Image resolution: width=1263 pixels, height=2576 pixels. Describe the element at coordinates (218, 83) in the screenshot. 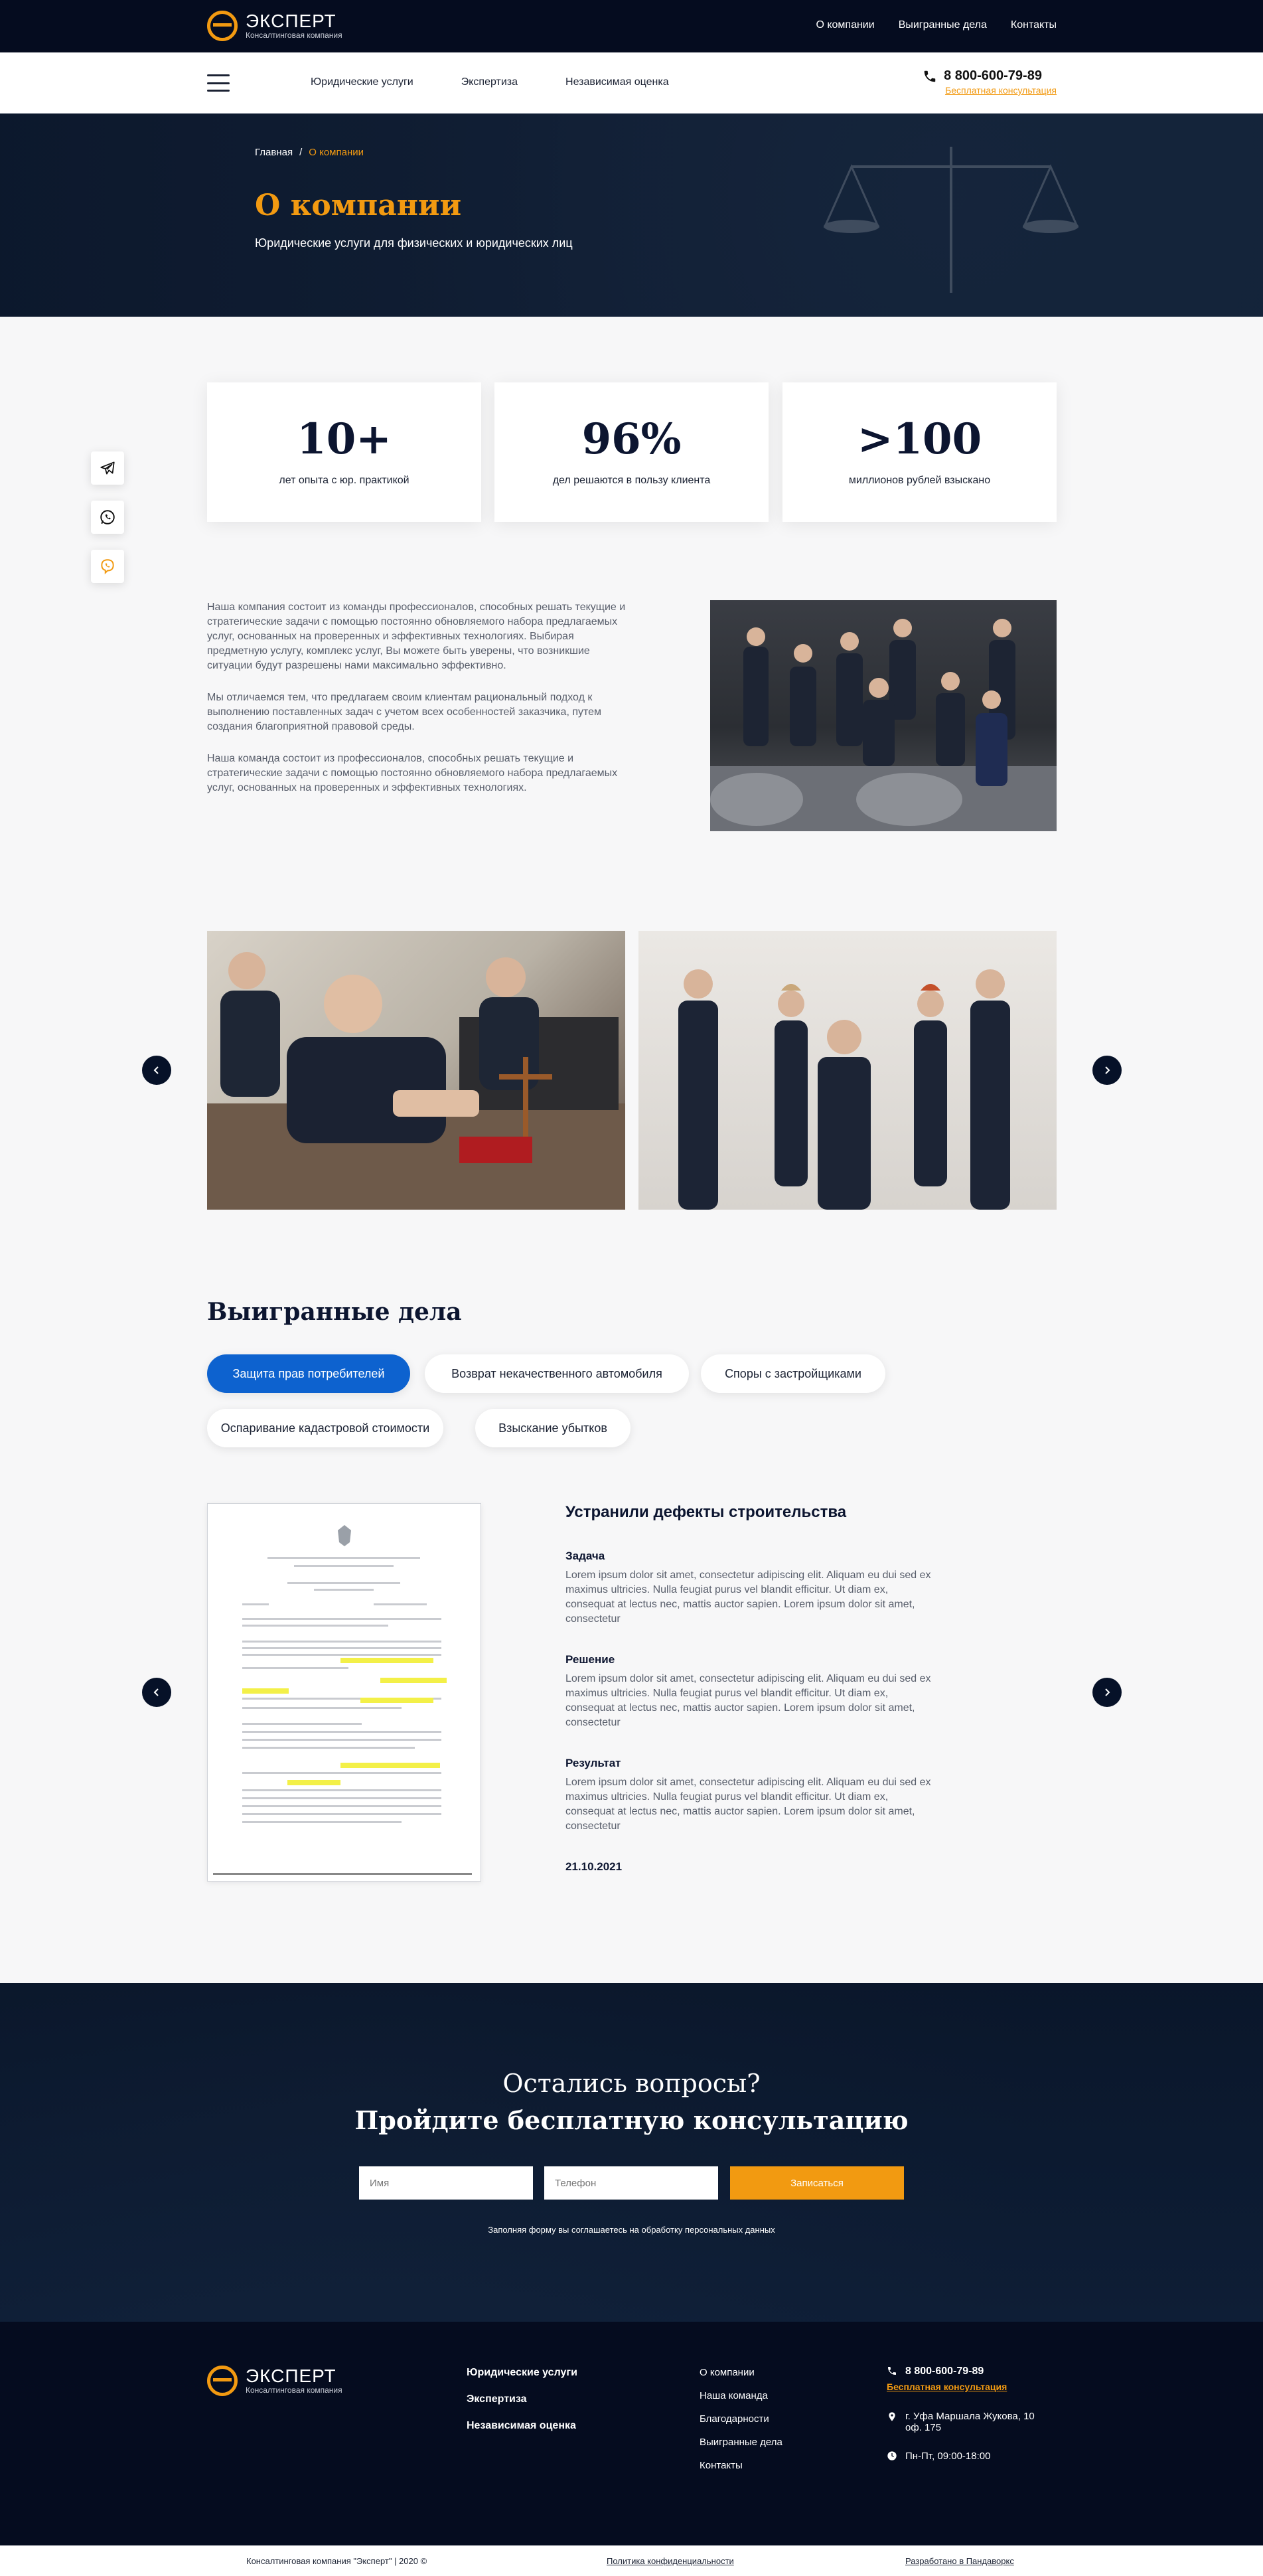

I see `menu-icon` at that location.